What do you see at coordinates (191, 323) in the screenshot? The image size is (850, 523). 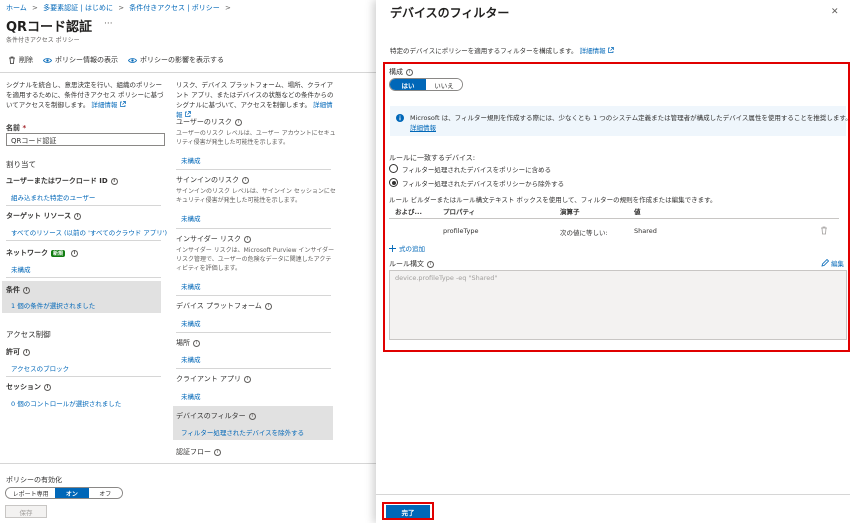 I see `device-platform-value-link: 未構成` at bounding box center [191, 323].